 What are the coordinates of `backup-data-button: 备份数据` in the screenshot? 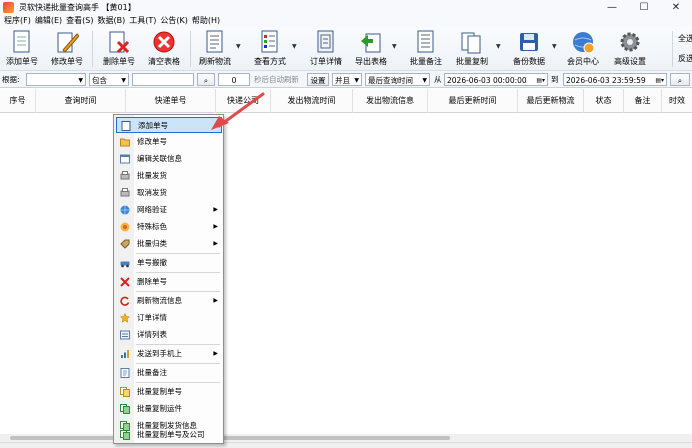 It's located at (529, 49).